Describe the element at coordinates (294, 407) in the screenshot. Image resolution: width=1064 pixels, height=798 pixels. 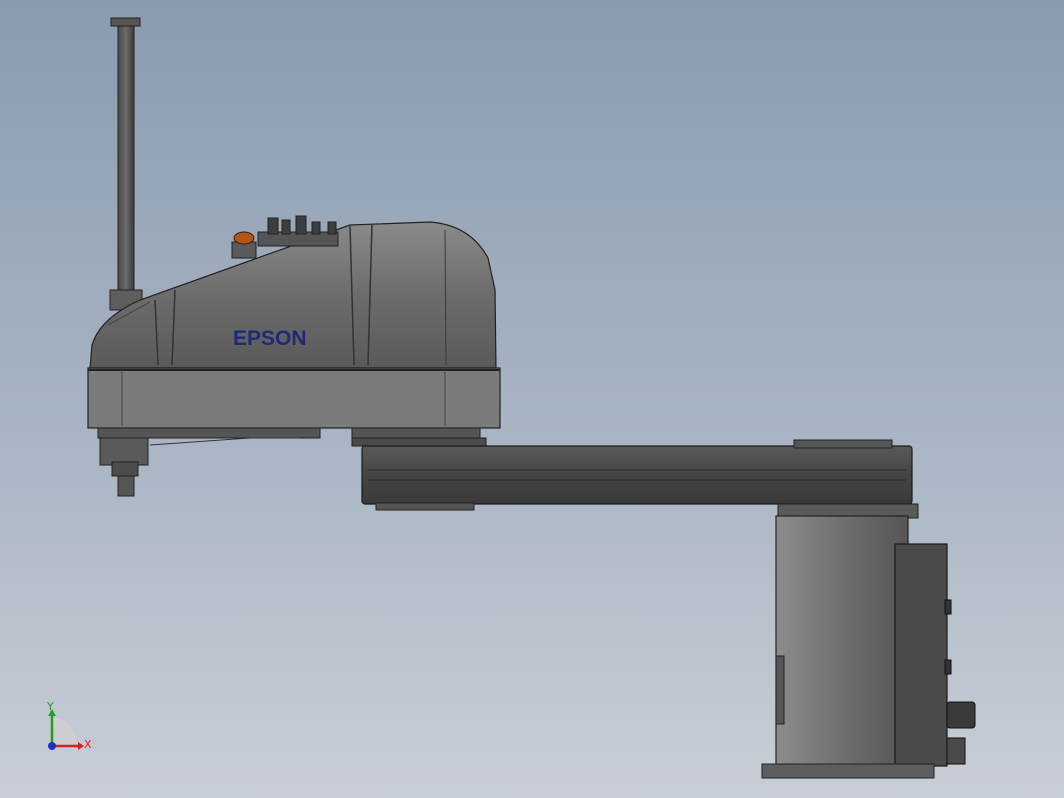
I see `arm2-band` at that location.